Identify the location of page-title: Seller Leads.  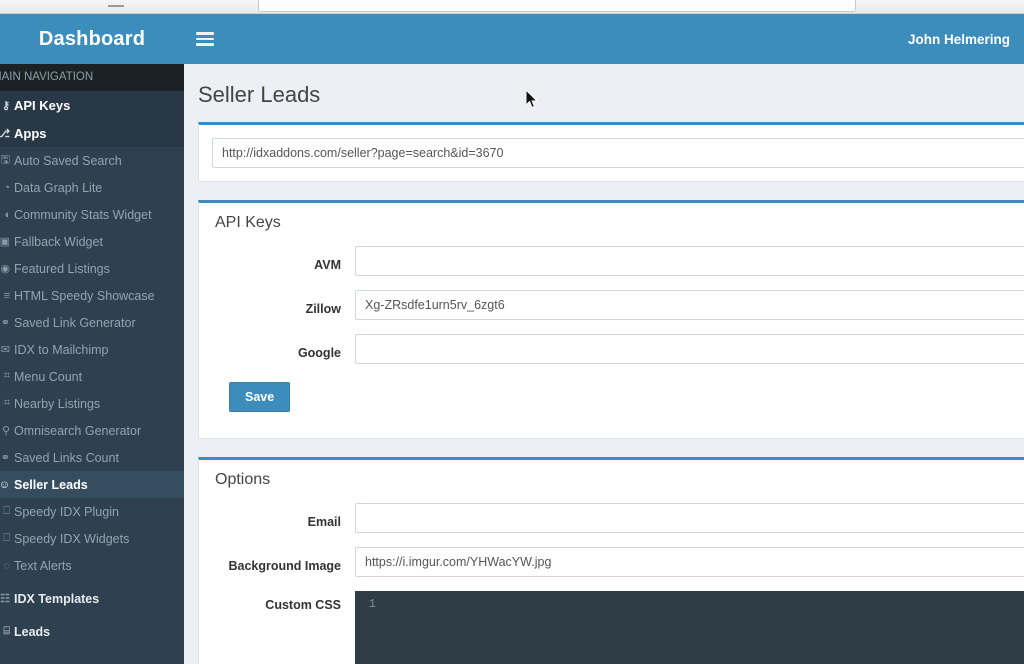
(259, 94).